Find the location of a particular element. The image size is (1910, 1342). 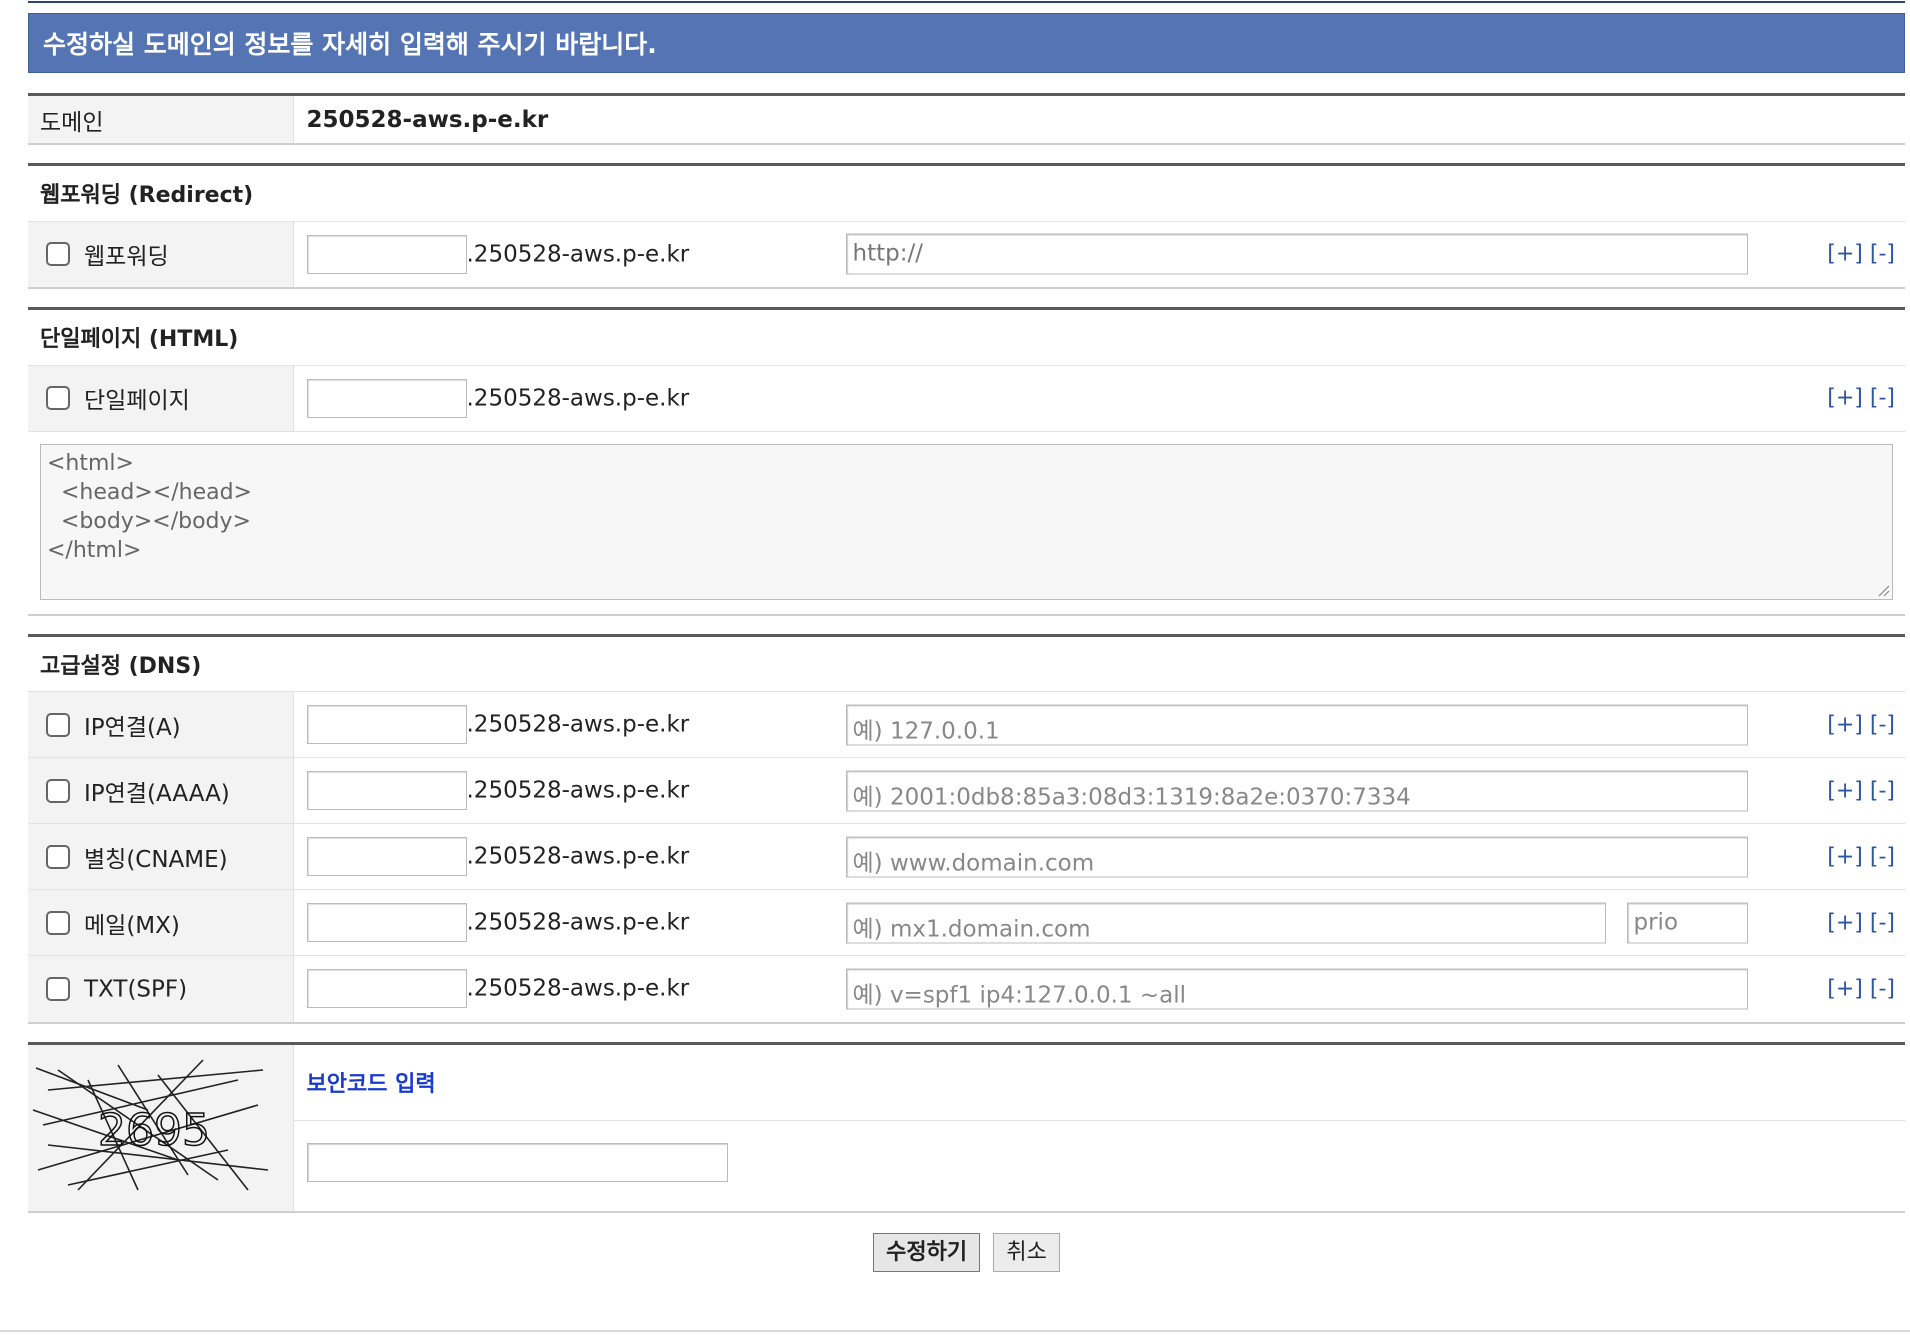

redirect-url-input: http:// is located at coordinates (1296, 254).